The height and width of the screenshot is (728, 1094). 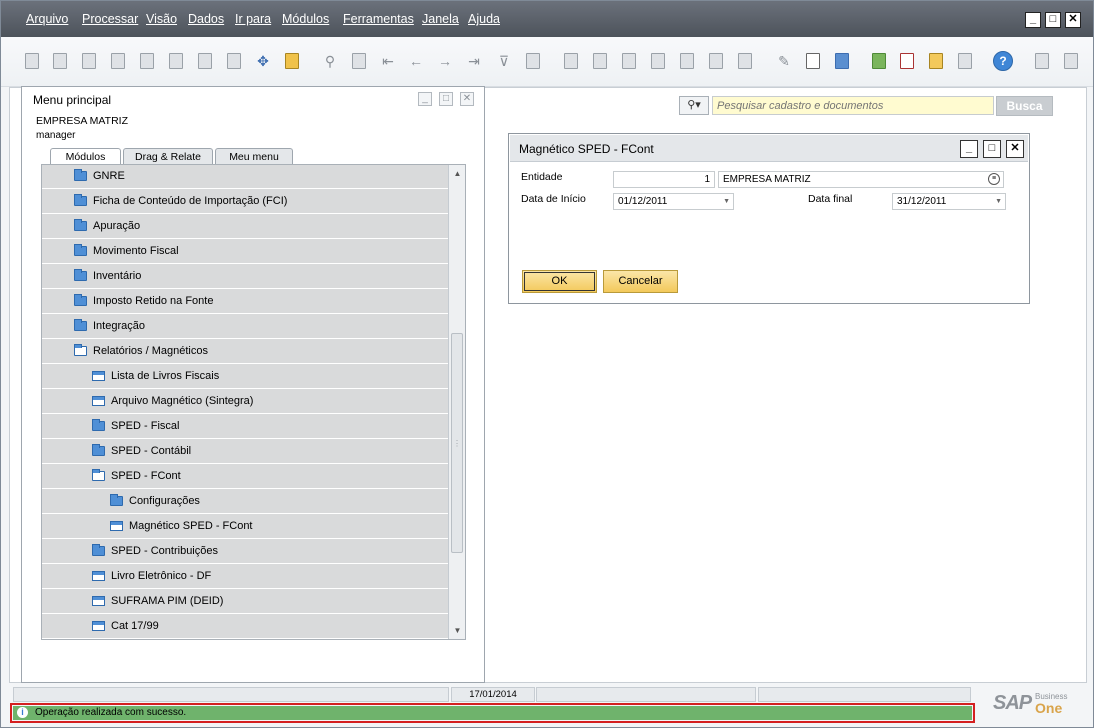 What do you see at coordinates (150, 351) in the screenshot?
I see `tree-item-label: Relatórios / Magnéticos` at bounding box center [150, 351].